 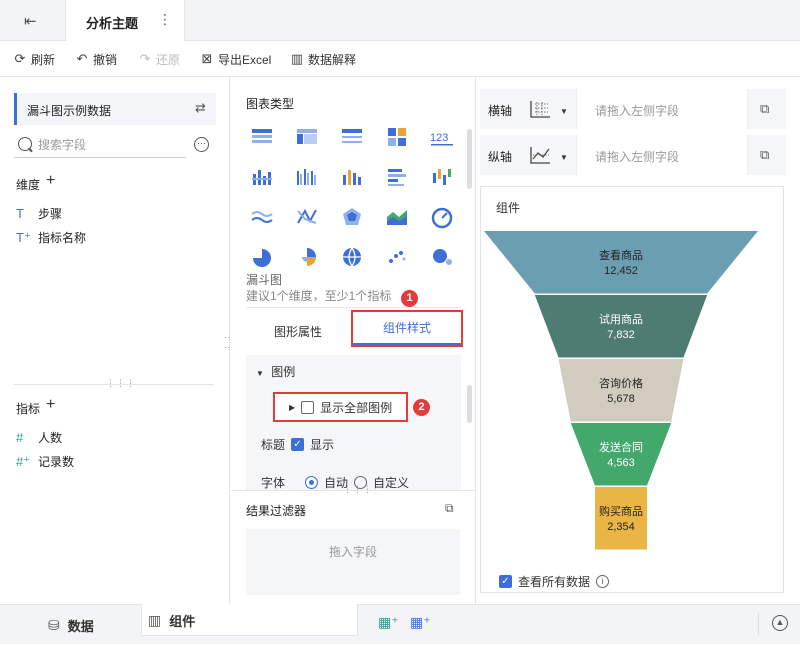 What do you see at coordinates (96, 59) in the screenshot?
I see `undo-button: ↶ 撤销` at bounding box center [96, 59].